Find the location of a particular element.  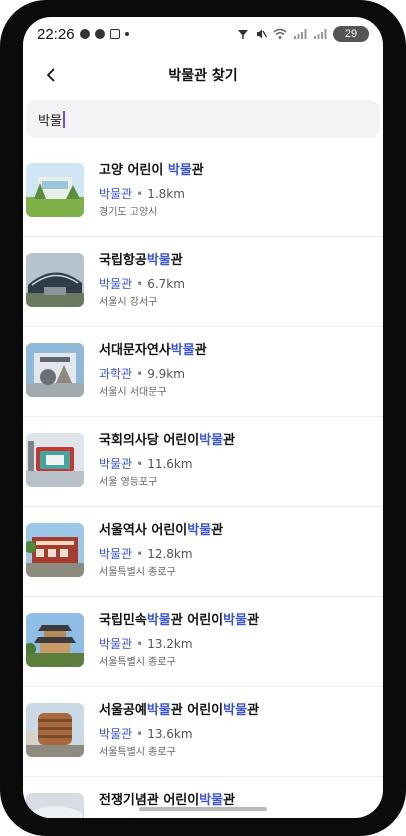

museum-info: 서대문자연사박물관과학관 • 9.9km 서울시 서대문구 is located at coordinates (239, 371).